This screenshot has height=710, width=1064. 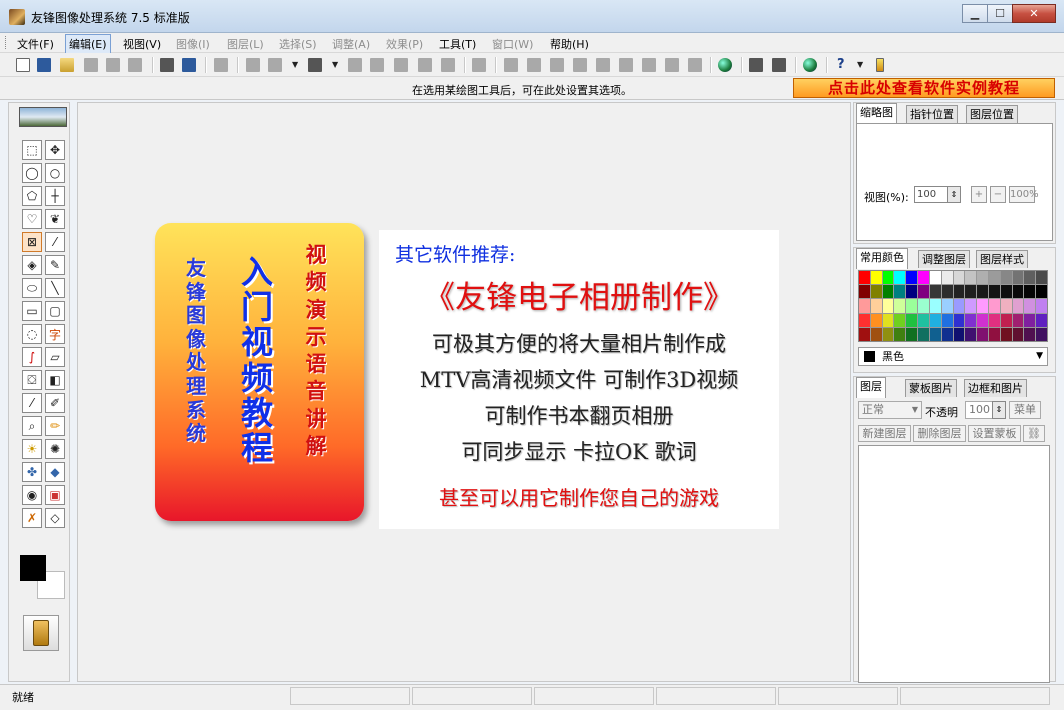 I want to click on brush-icon: ✐, so click(x=55, y=403).